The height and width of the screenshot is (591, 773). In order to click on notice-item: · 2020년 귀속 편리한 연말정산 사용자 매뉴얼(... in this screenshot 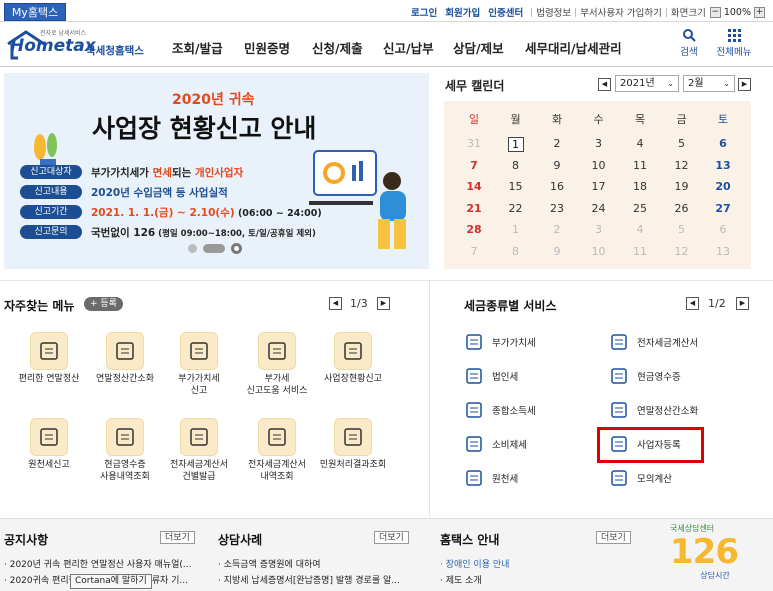, I will do `click(104, 563)`.